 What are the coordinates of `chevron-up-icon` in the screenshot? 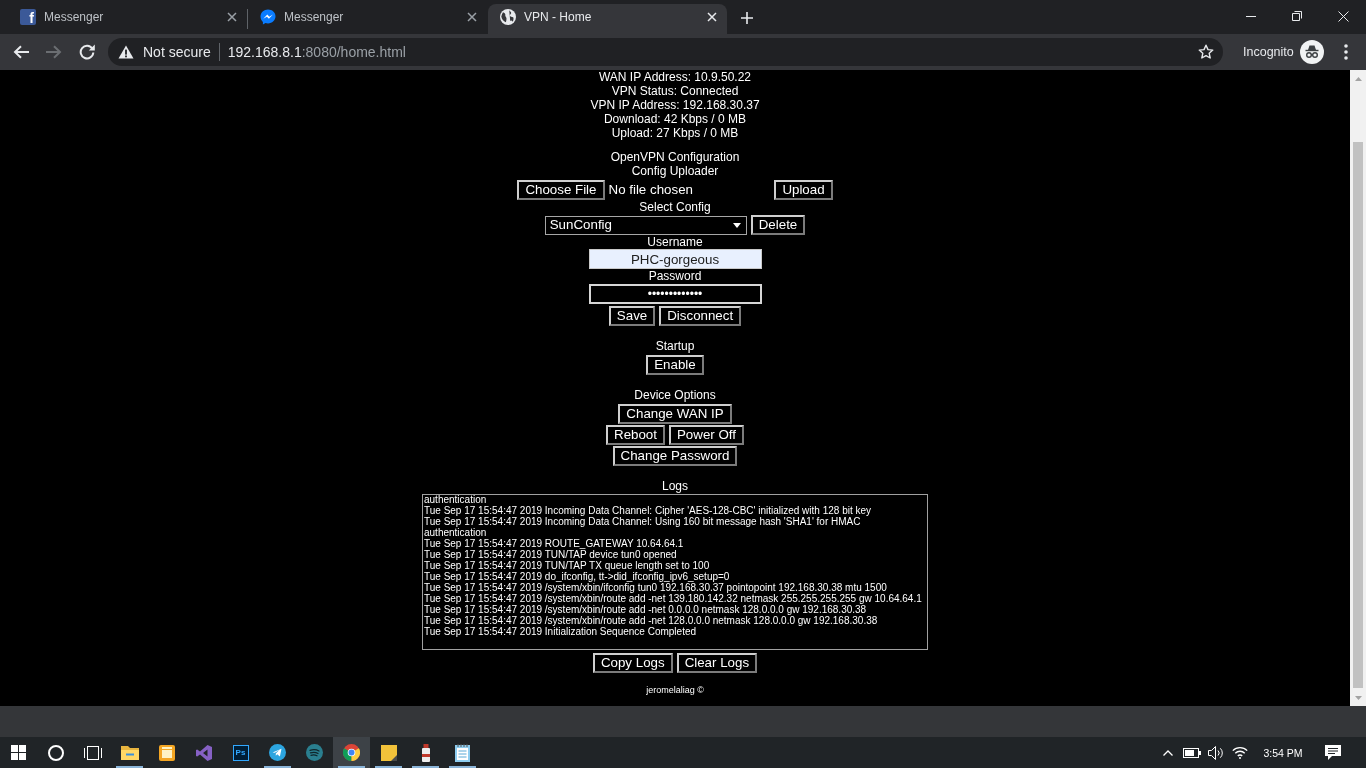 It's located at (1168, 752).